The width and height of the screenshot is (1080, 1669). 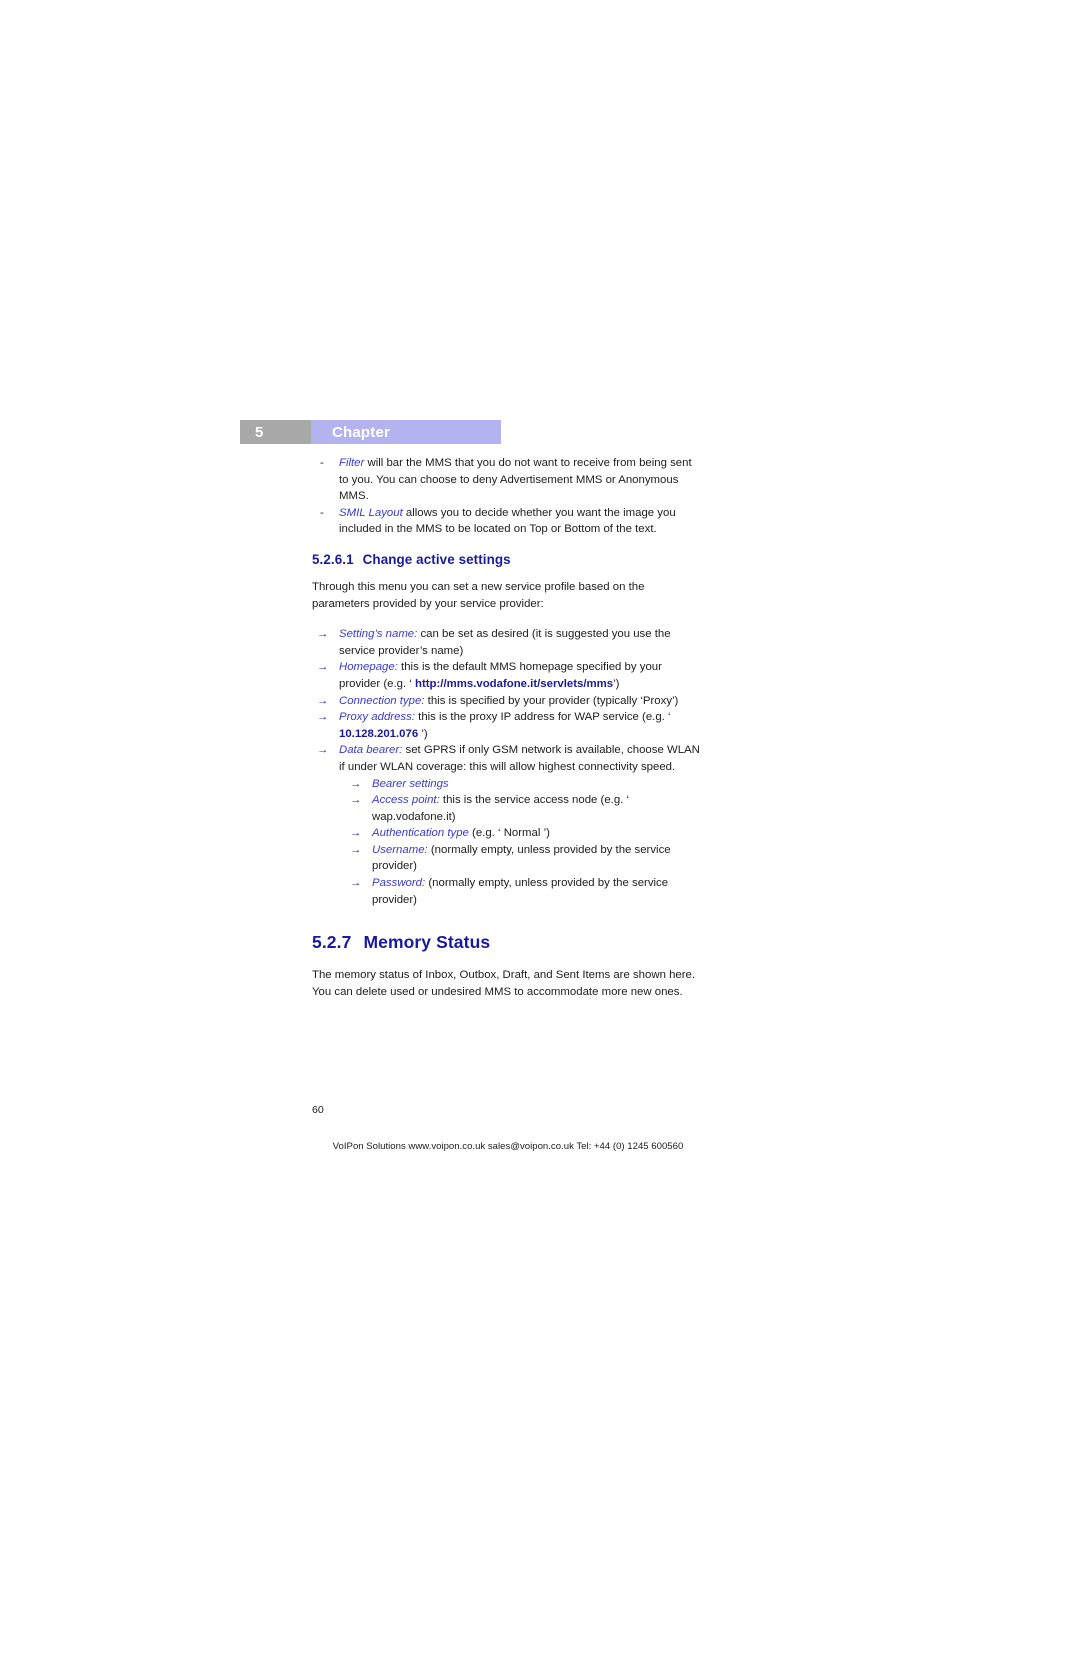 What do you see at coordinates (427, 942) in the screenshot?
I see `section-title: Memory Status` at bounding box center [427, 942].